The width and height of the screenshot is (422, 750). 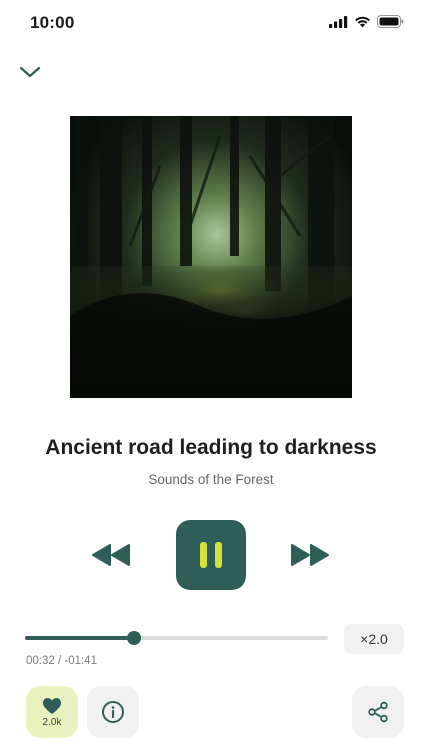 I want to click on status-time: 10:00, so click(x=52, y=22).